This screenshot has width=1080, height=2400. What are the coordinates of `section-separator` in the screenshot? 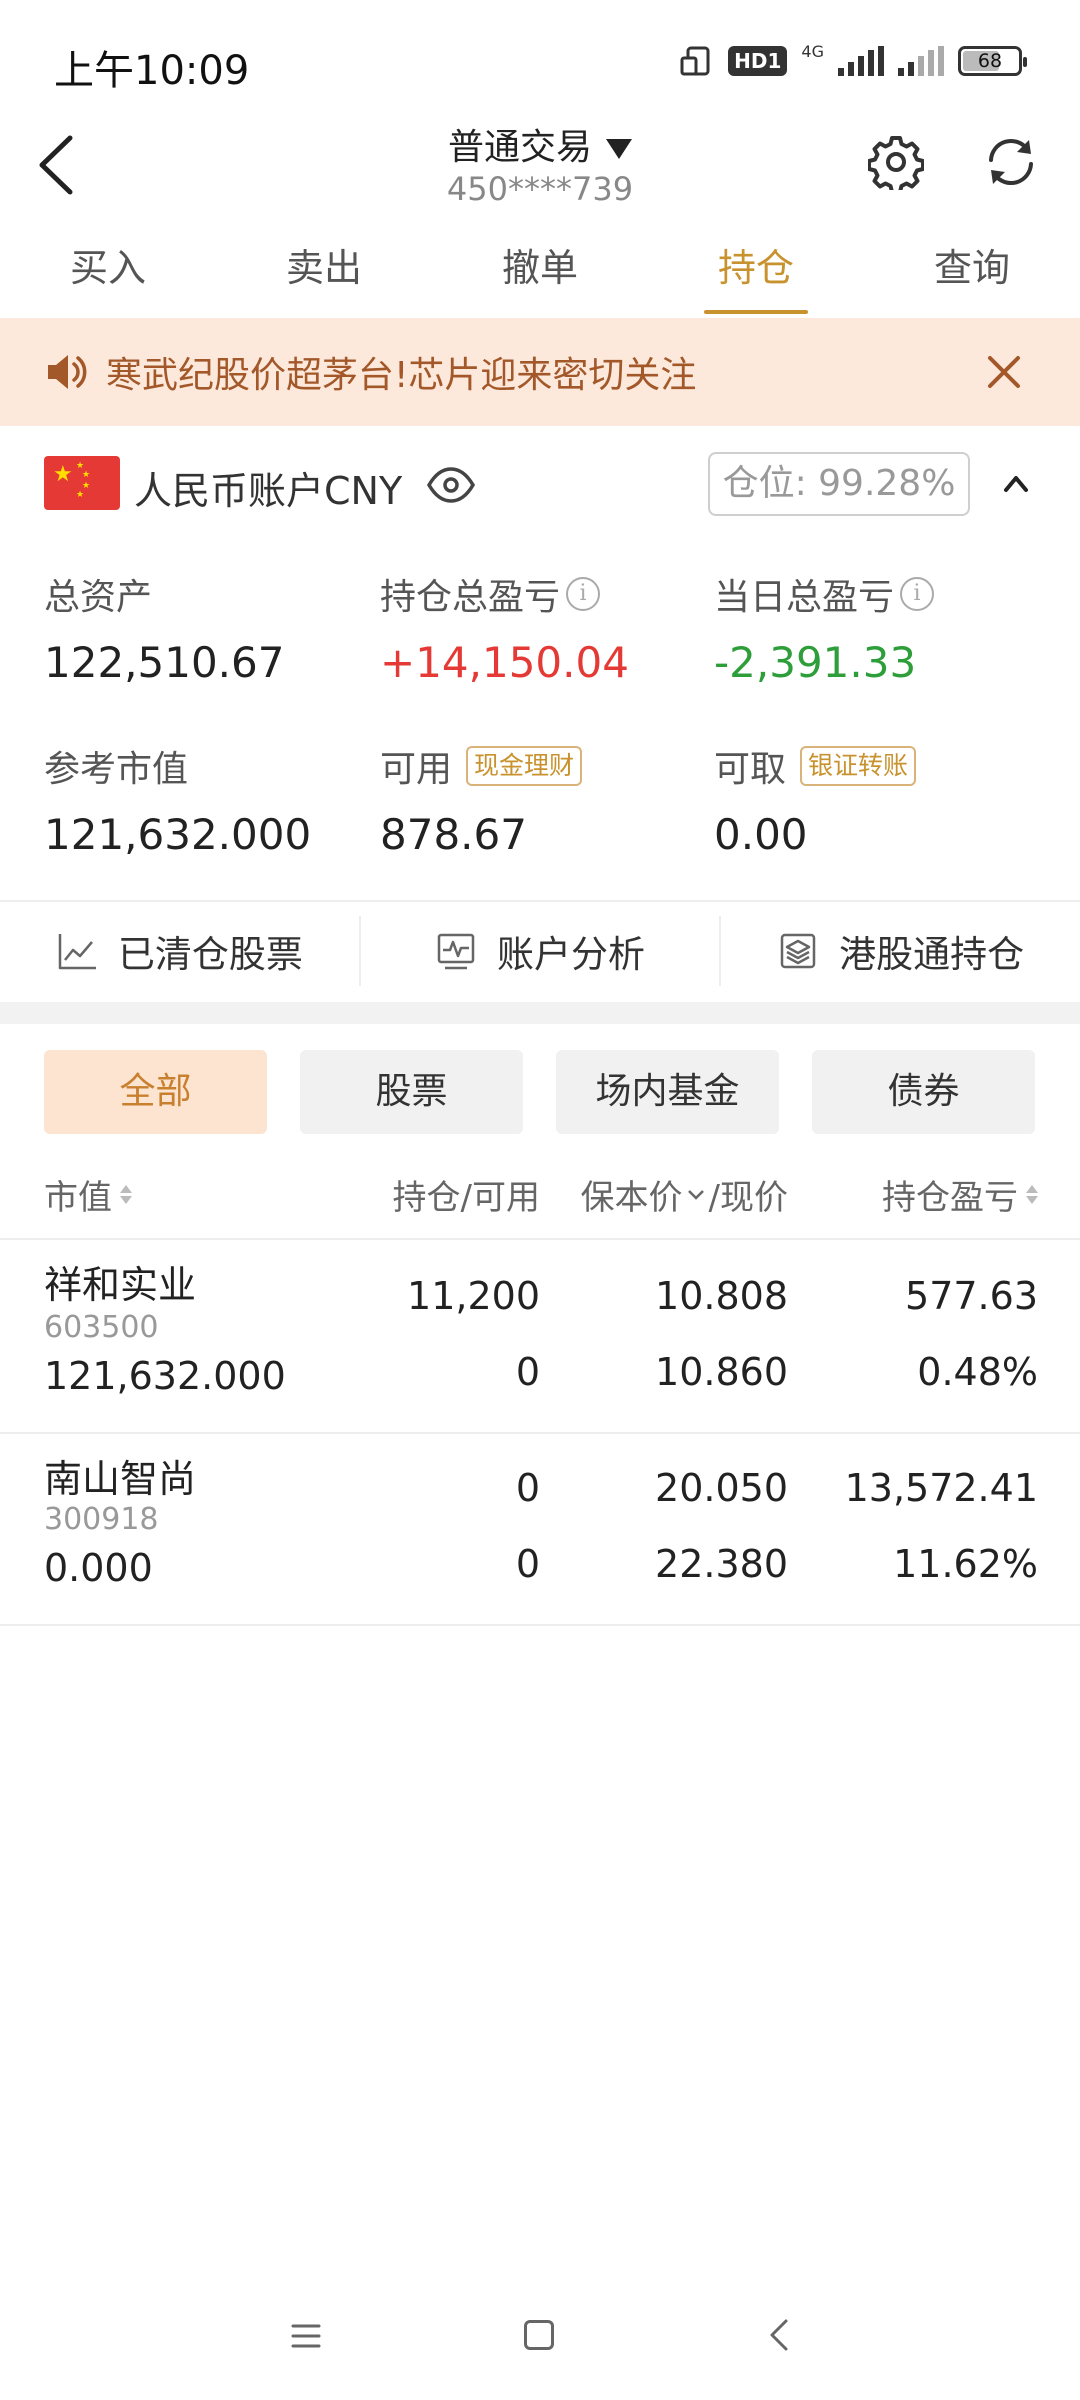 It's located at (540, 1013).